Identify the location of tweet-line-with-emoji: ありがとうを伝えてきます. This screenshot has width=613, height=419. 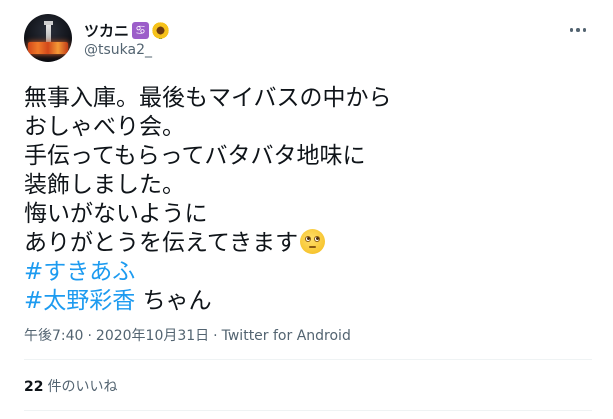
(309, 243).